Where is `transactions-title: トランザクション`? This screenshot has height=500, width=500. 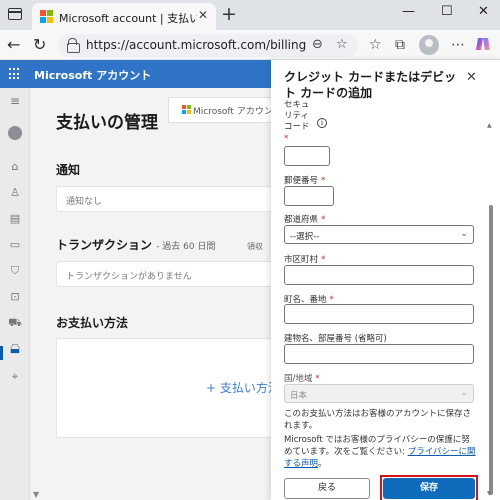 transactions-title: トランザクション is located at coordinates (104, 245).